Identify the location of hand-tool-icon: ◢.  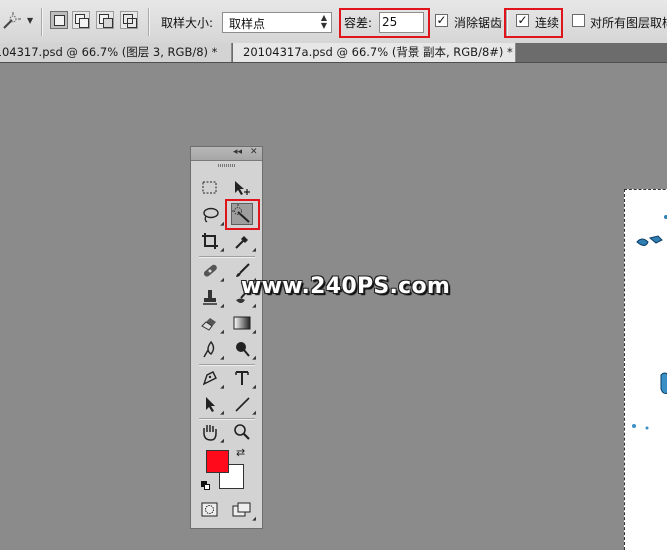
(211, 432).